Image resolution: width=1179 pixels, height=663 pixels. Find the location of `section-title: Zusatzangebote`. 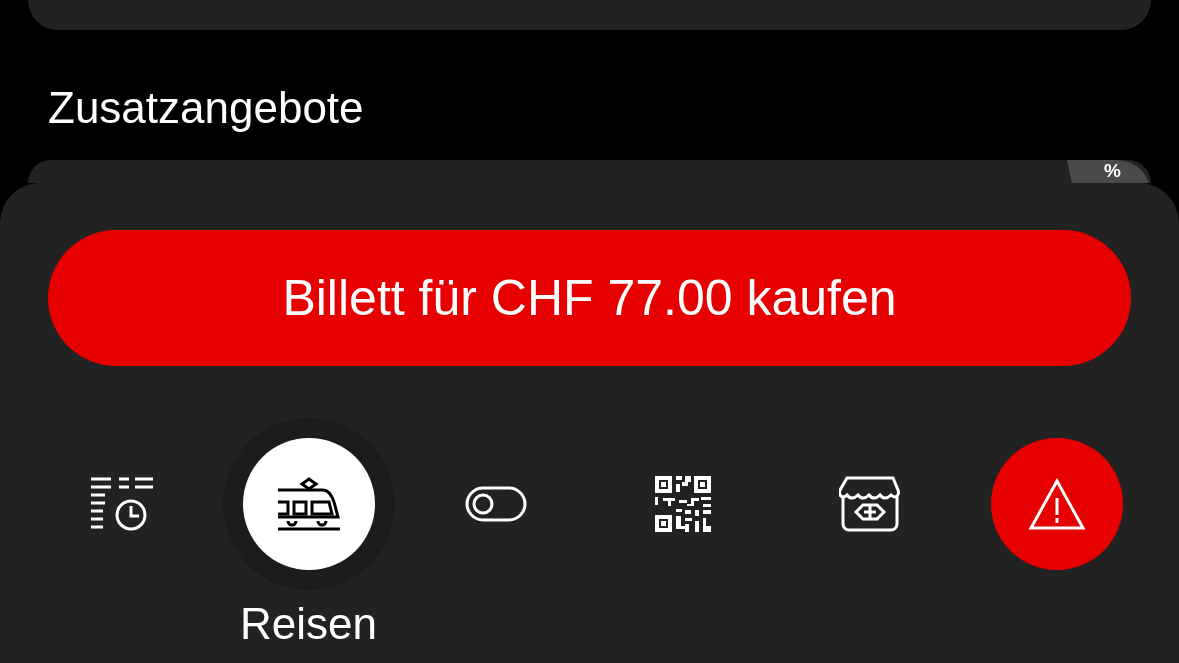

section-title: Zusatzangebote is located at coordinates (206, 107).